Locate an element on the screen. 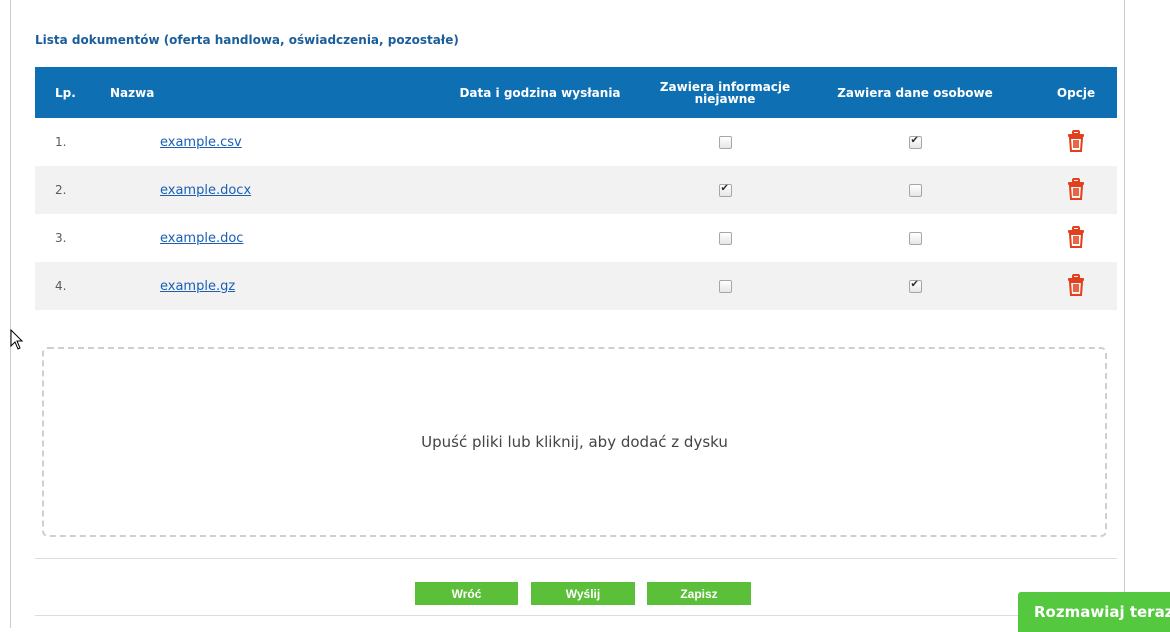 This screenshot has height=632, width=1170. save-button: Zapisz is located at coordinates (699, 593).